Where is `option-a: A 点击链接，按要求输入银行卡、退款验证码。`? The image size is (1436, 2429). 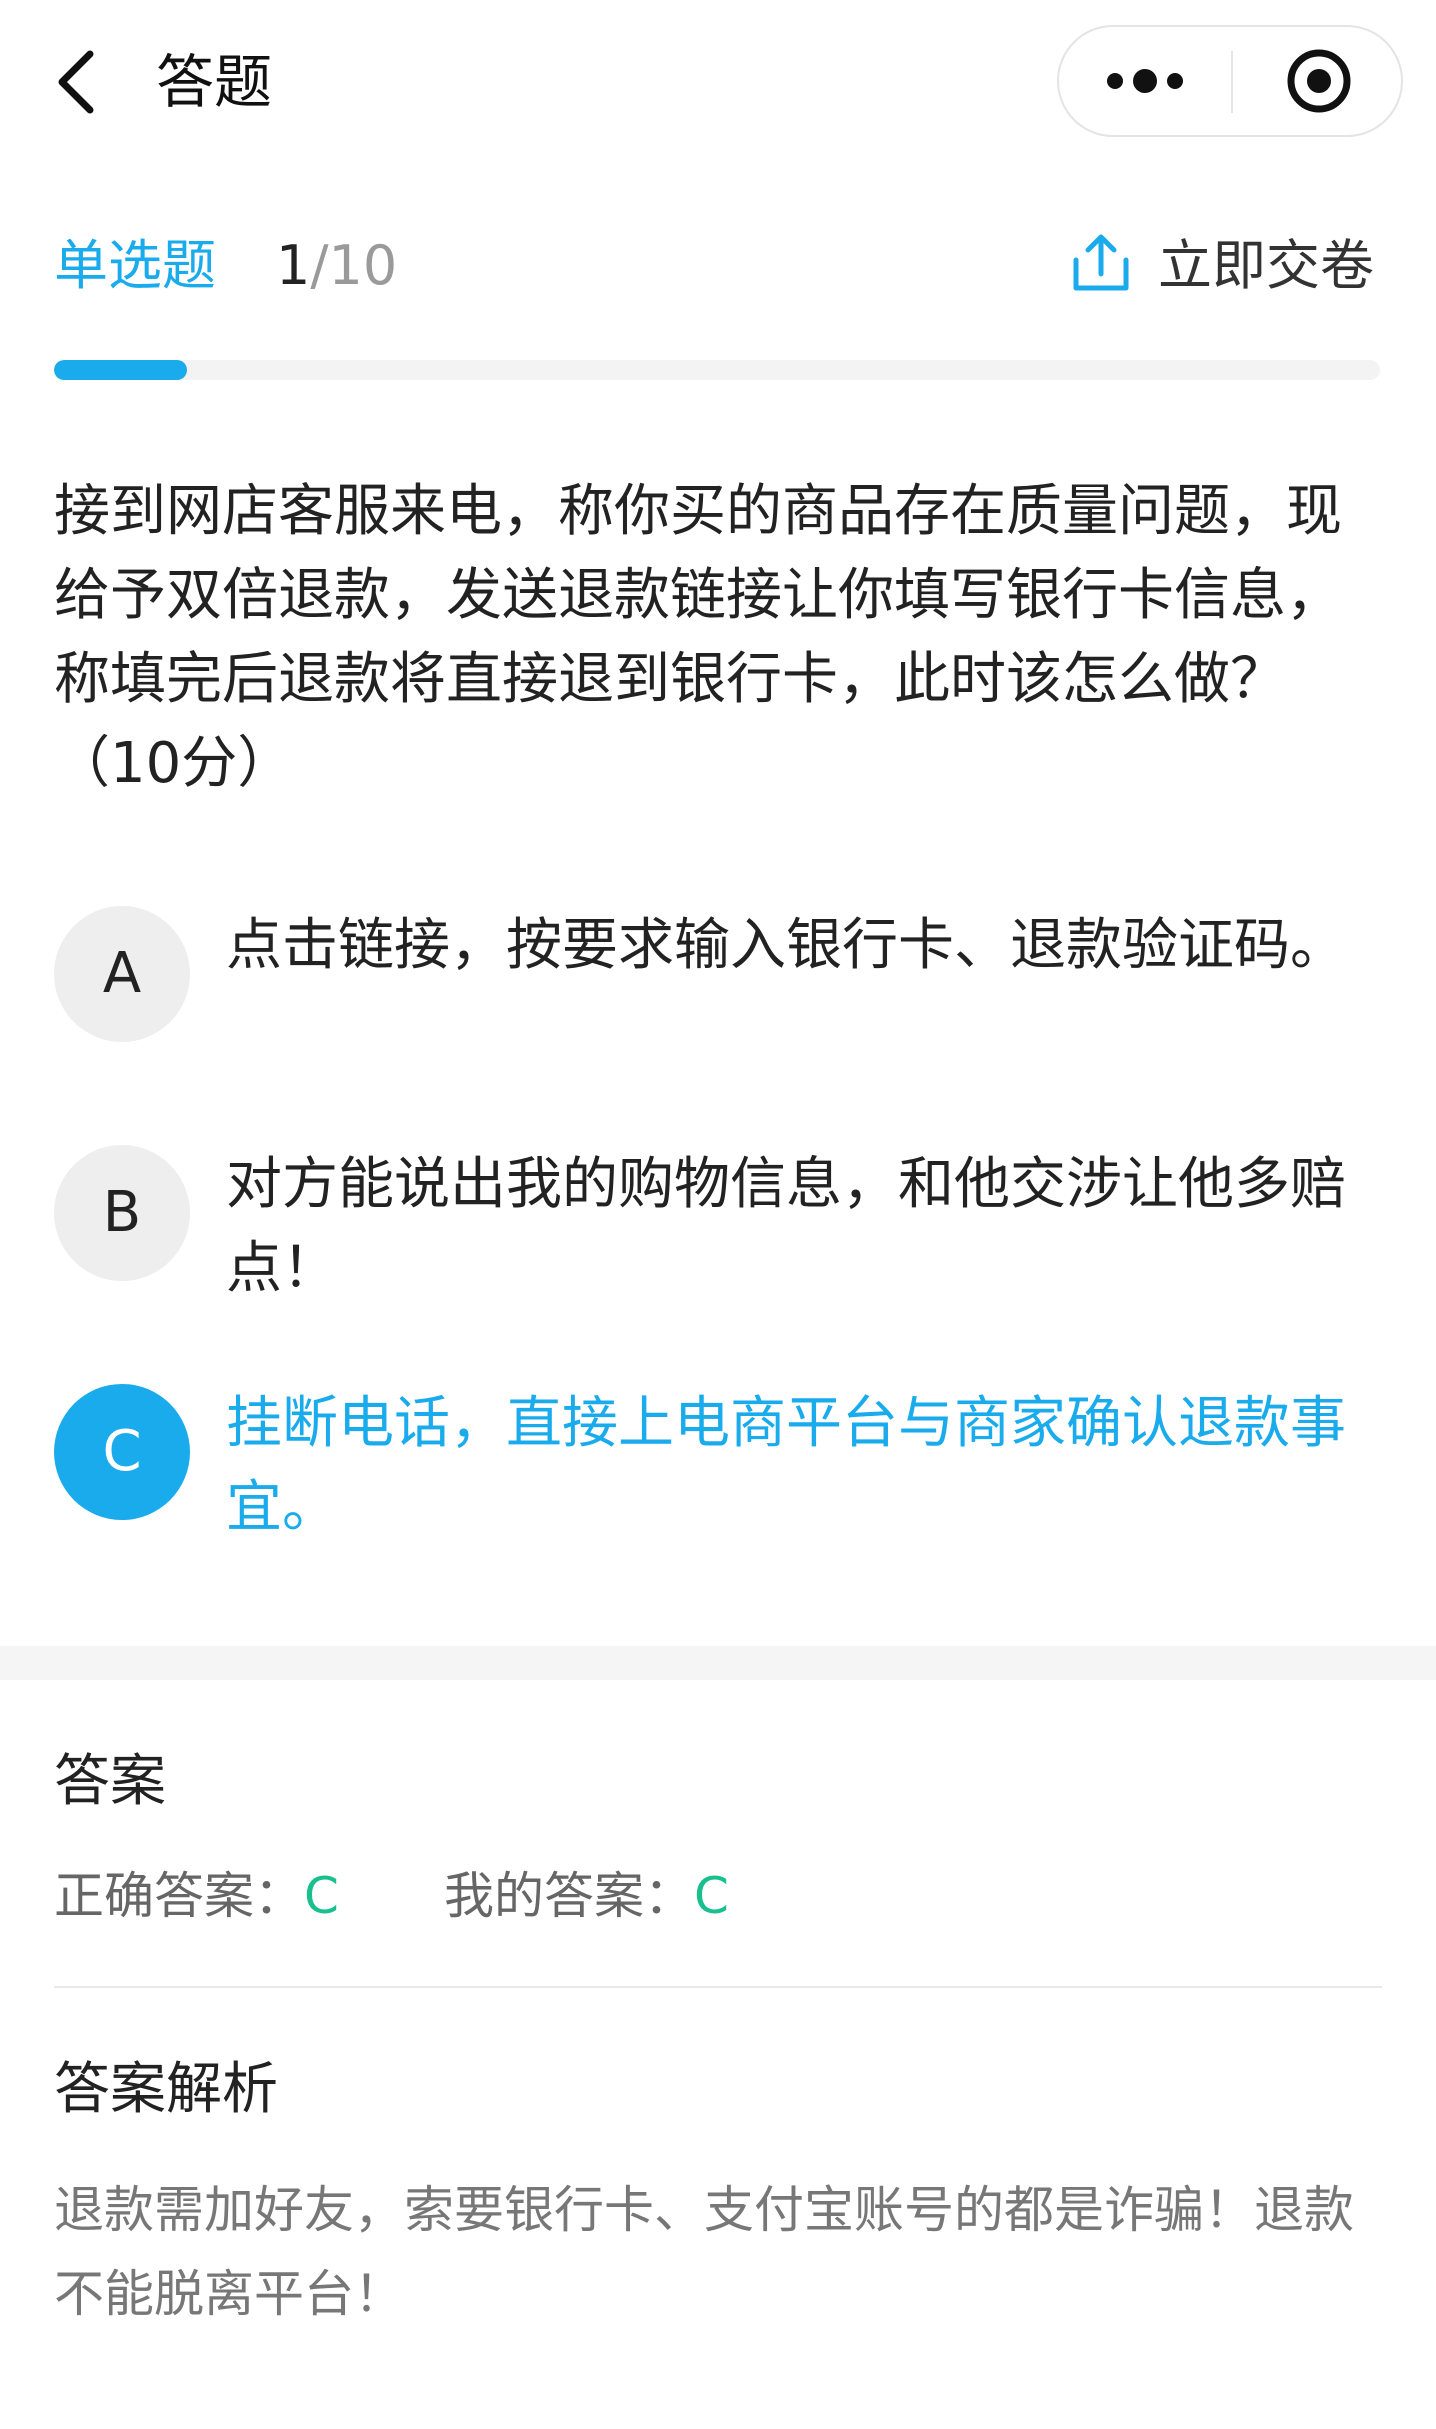 option-a: A 点击链接，按要求输入银行卡、退款验证码。 is located at coordinates (719, 989).